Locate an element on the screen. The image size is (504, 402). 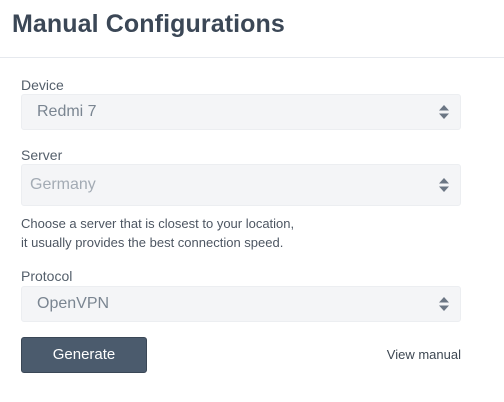
server-selected-value: Germany is located at coordinates (63, 184).